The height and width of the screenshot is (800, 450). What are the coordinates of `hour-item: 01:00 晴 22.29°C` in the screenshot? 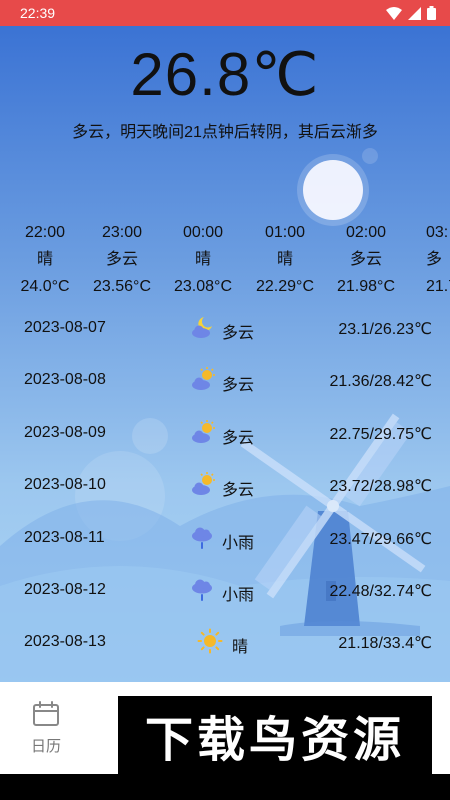 It's located at (285, 262).